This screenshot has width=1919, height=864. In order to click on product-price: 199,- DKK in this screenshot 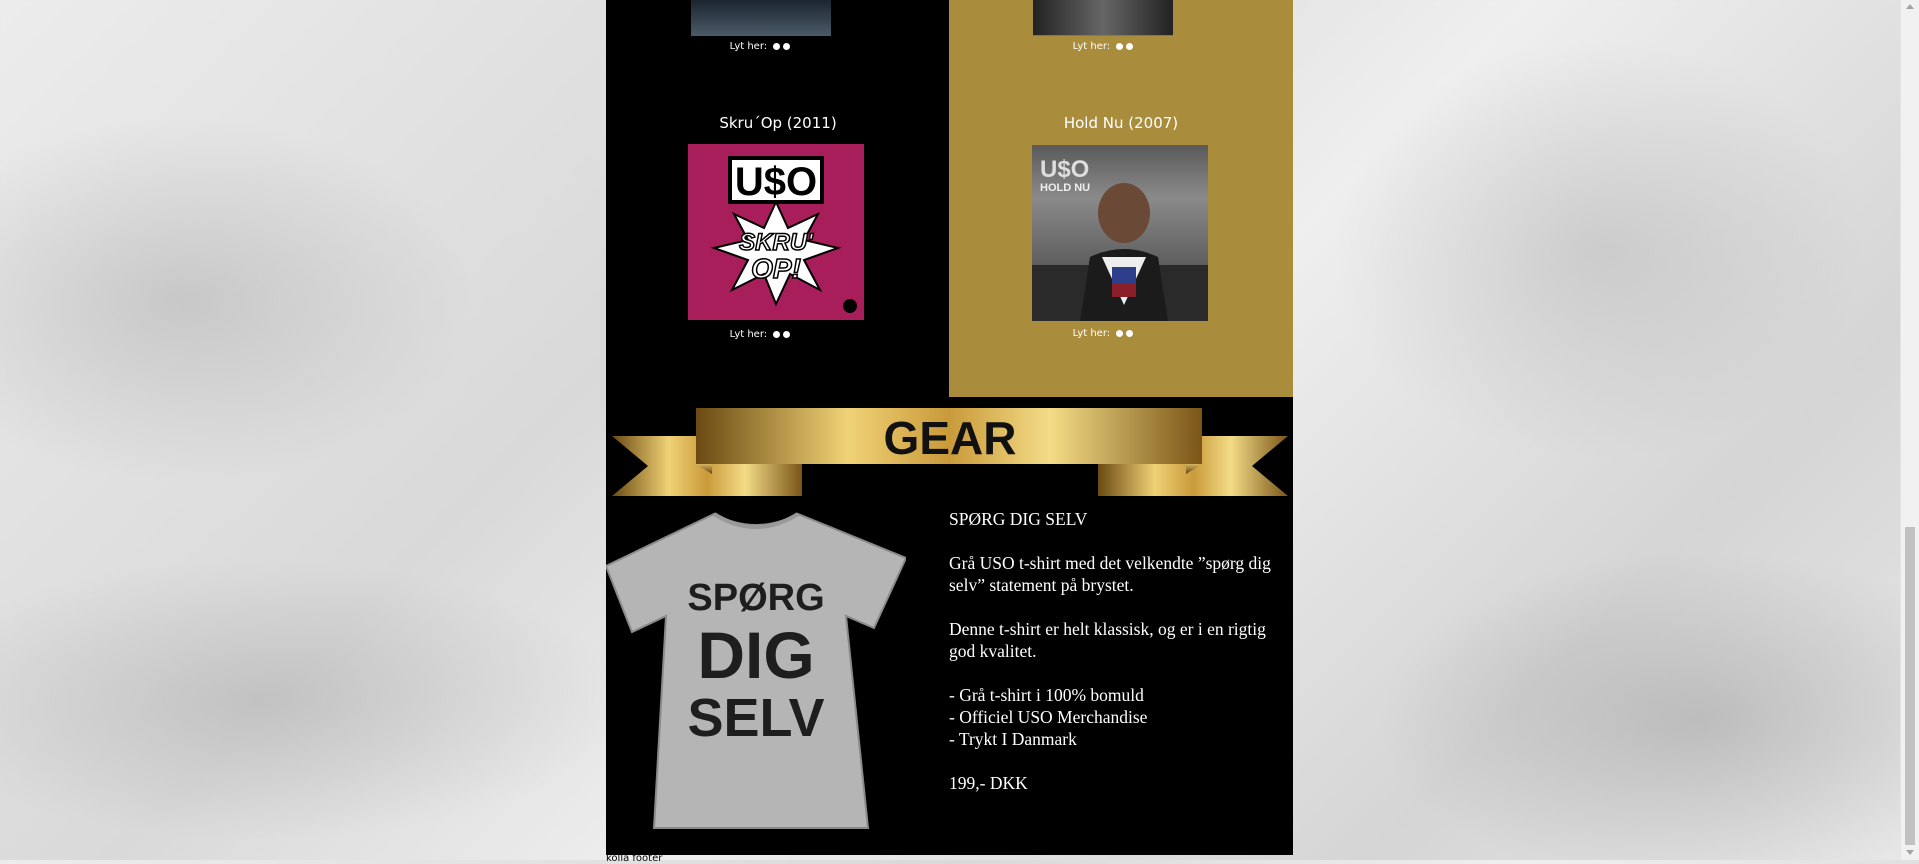, I will do `click(988, 783)`.